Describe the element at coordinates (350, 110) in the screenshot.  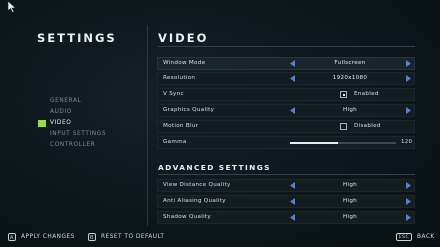
I see `graphics-quality-value: High` at that location.